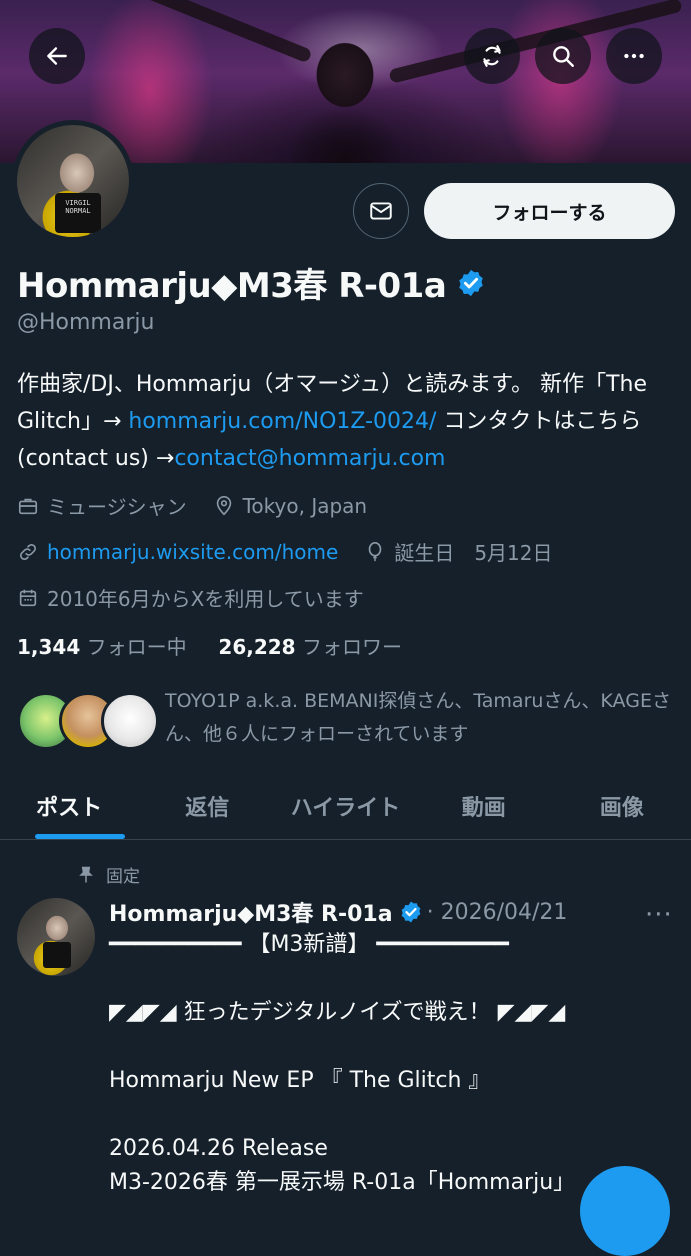  What do you see at coordinates (57, 955) in the screenshot?
I see `avatar-shirt` at bounding box center [57, 955].